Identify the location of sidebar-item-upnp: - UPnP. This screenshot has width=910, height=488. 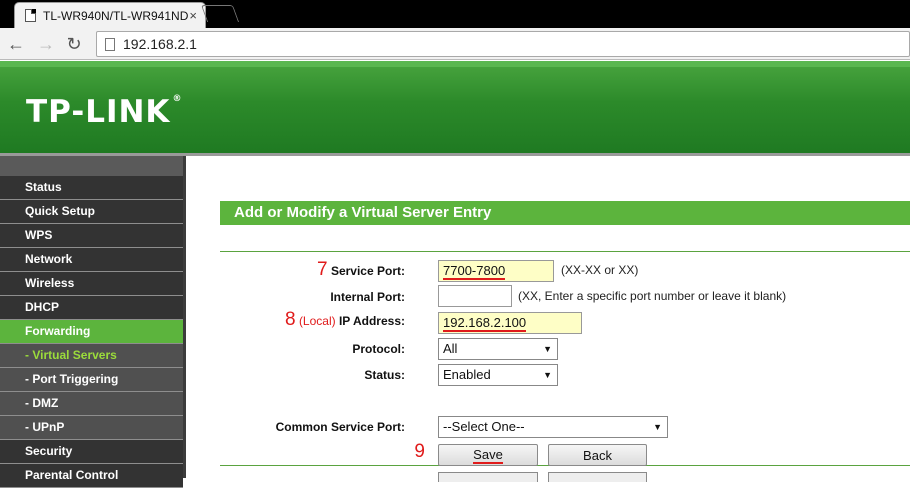
(91, 428).